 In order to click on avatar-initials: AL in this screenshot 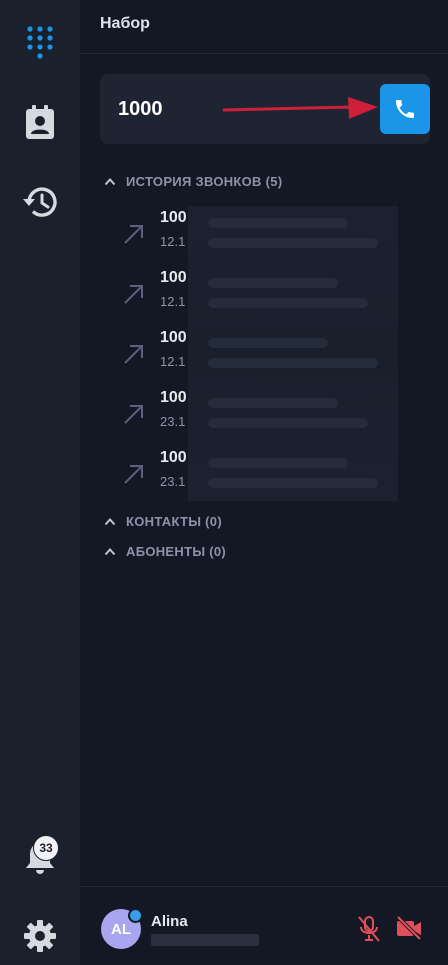, I will do `click(121, 929)`.